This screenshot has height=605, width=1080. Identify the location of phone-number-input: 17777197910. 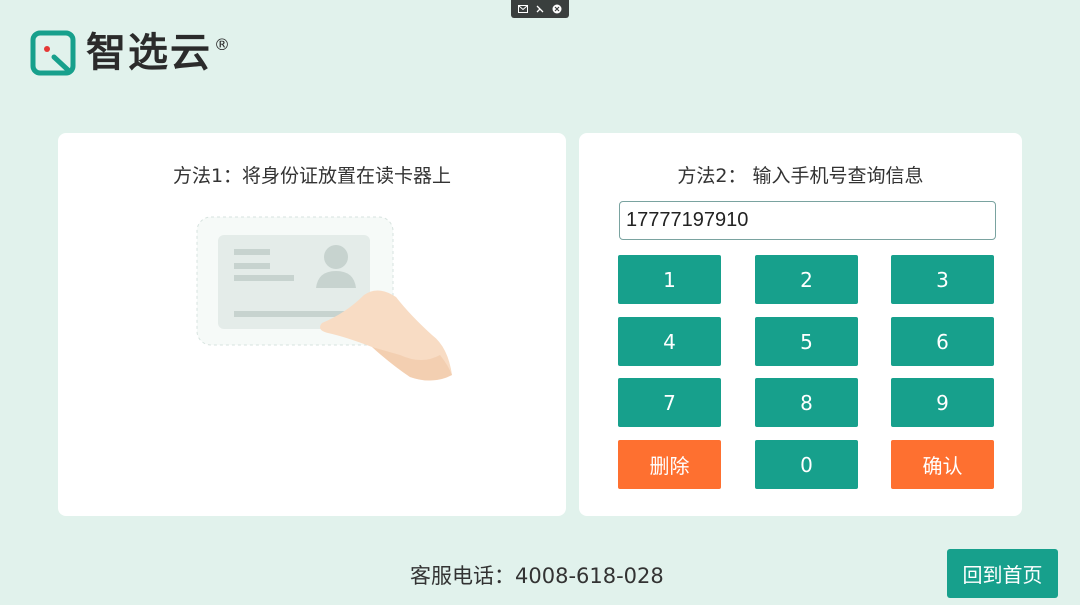
(807, 220).